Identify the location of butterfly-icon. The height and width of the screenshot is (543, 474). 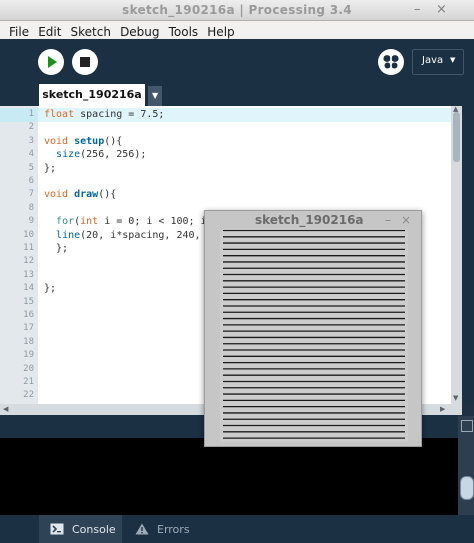
(391, 62).